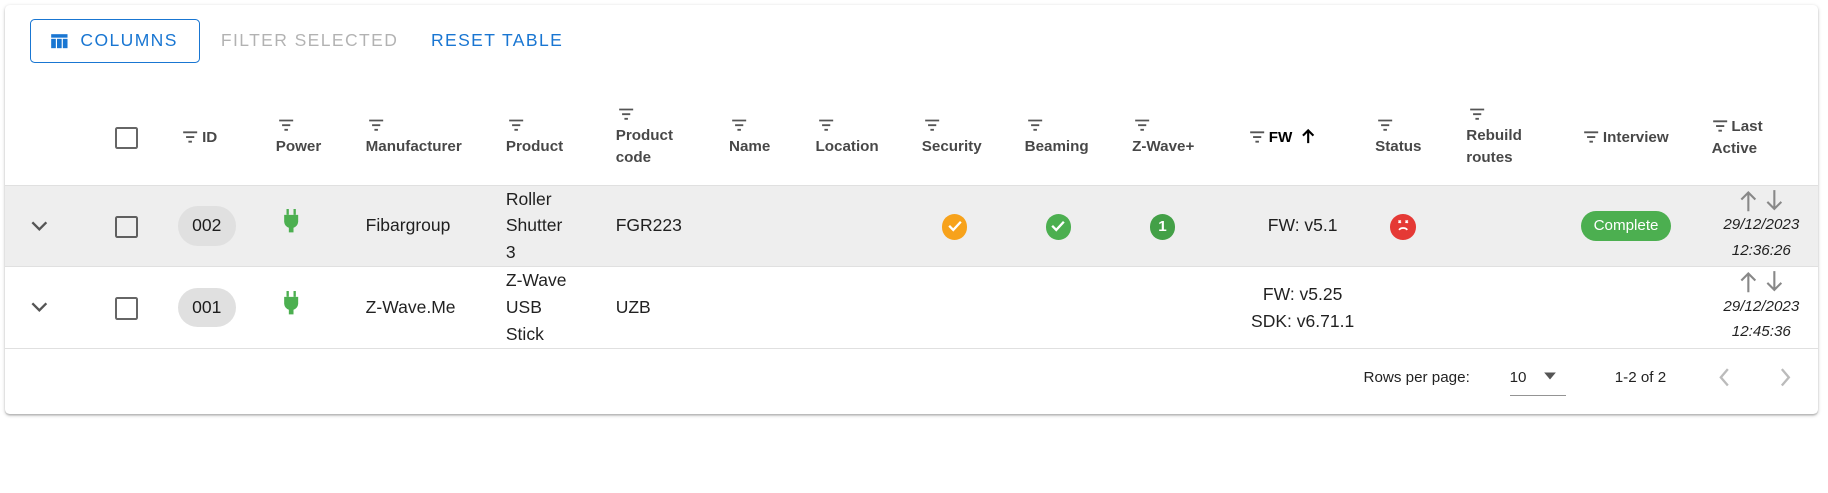 Image resolution: width=1828 pixels, height=493 pixels. What do you see at coordinates (1303, 307) in the screenshot?
I see `fw-cell: FW: v5.25 SDK: v6.71.1` at bounding box center [1303, 307].